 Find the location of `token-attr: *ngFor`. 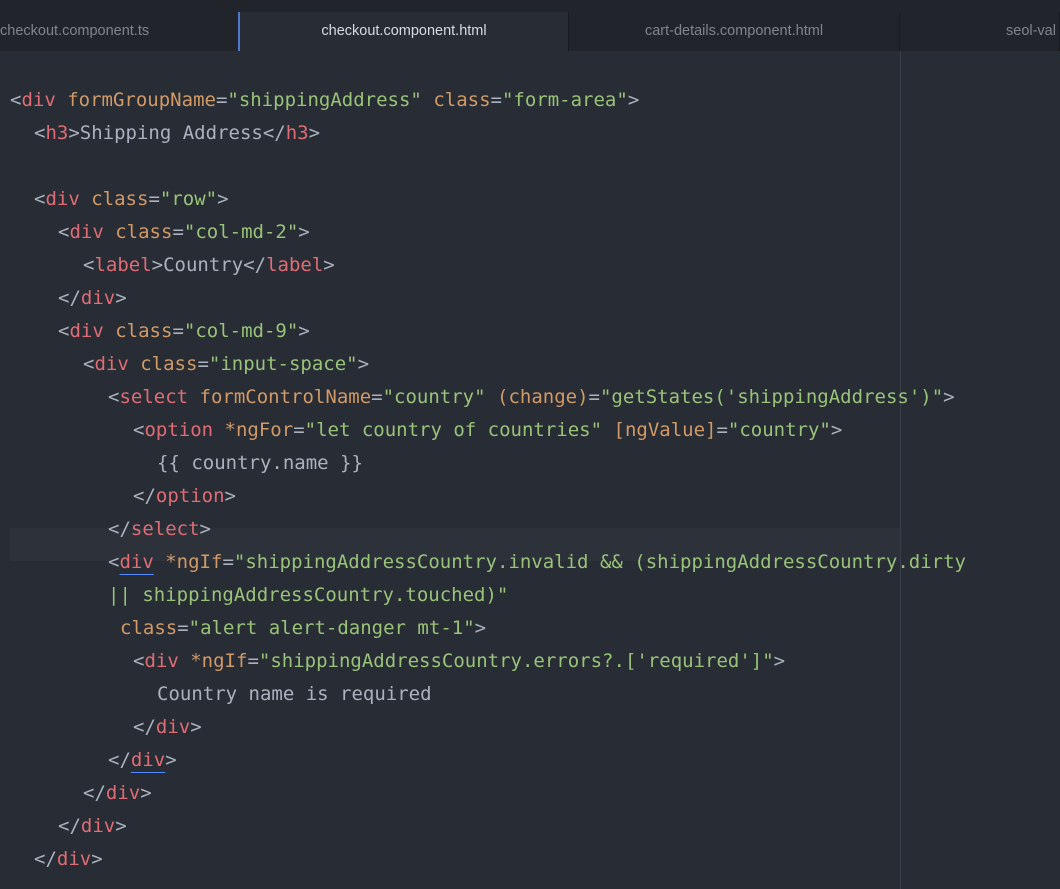

token-attr: *ngFor is located at coordinates (259, 430).